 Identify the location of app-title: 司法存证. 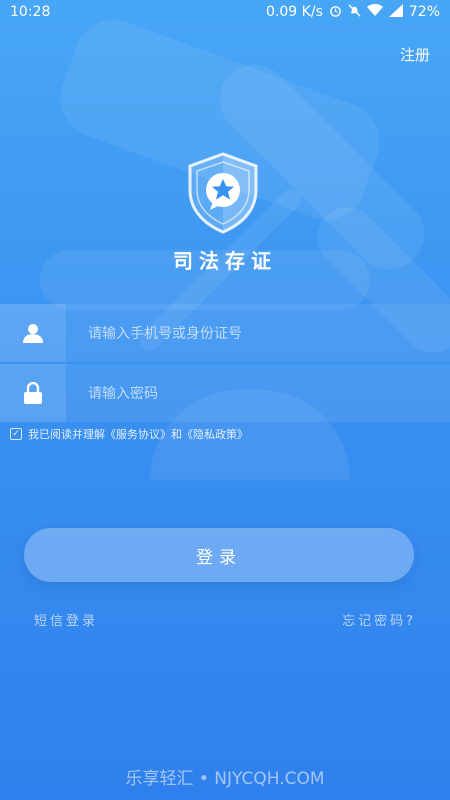
(225, 261).